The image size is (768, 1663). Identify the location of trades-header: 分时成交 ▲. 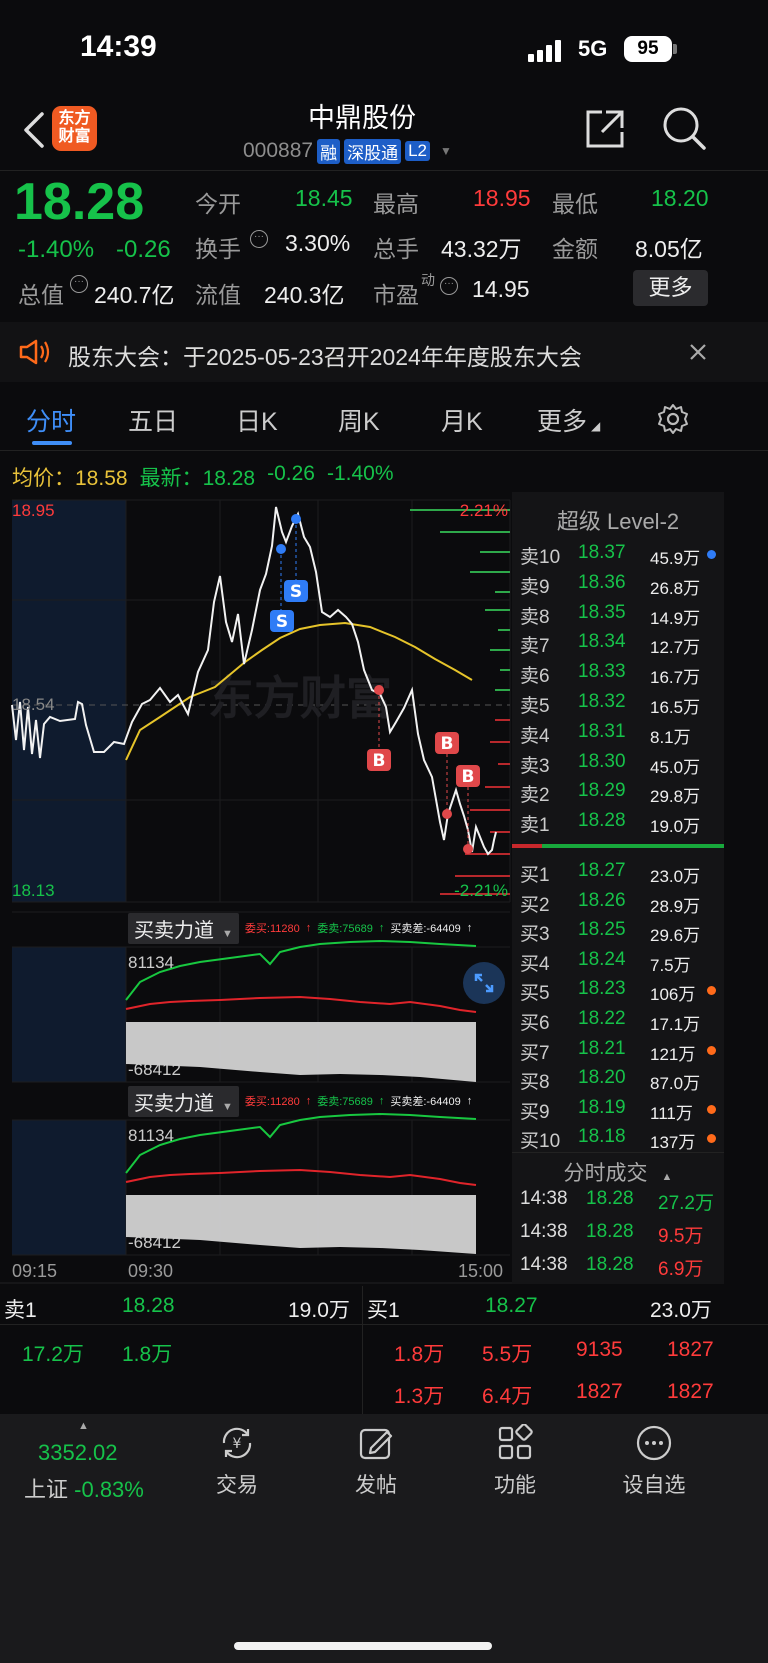
(618, 1169).